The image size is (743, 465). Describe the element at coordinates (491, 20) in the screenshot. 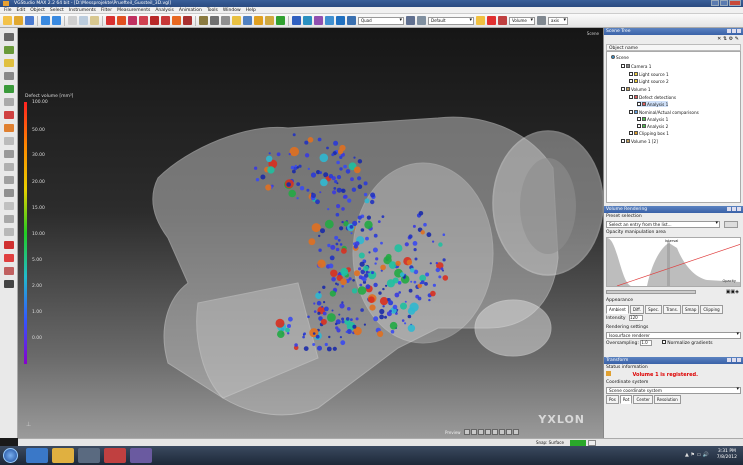

I see `bookmark-icon` at that location.